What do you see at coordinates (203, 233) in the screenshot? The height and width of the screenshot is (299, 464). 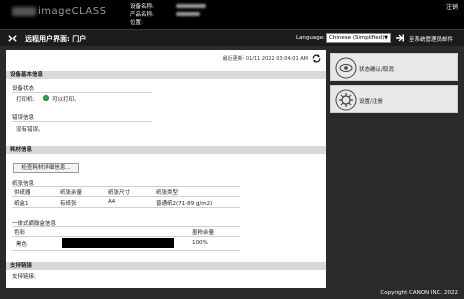 I see `cartridge-col-toner: 墨粉余量` at bounding box center [203, 233].